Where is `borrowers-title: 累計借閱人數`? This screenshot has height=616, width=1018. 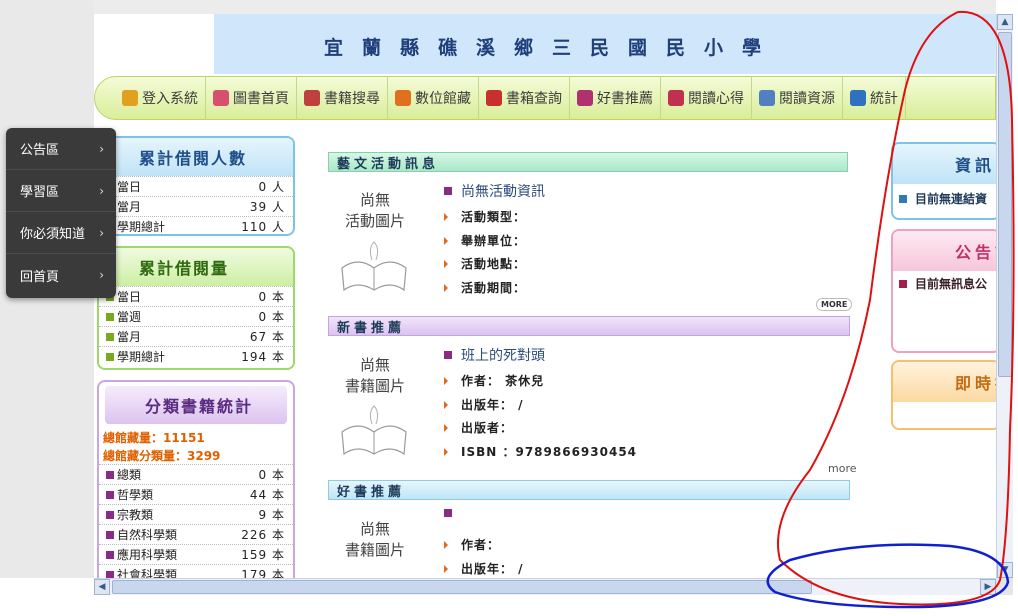
borrowers-title: 累計借閱人數 is located at coordinates (196, 157).